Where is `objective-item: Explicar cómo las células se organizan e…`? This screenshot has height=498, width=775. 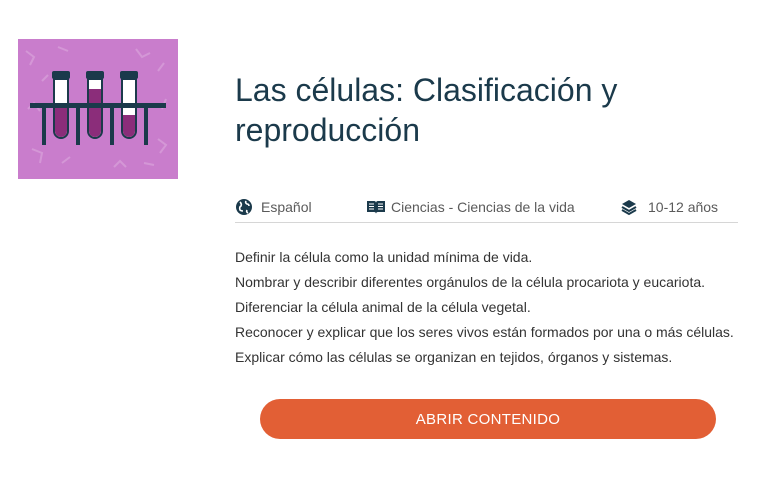
objective-item: Explicar cómo las células se organizan e… is located at coordinates (454, 357).